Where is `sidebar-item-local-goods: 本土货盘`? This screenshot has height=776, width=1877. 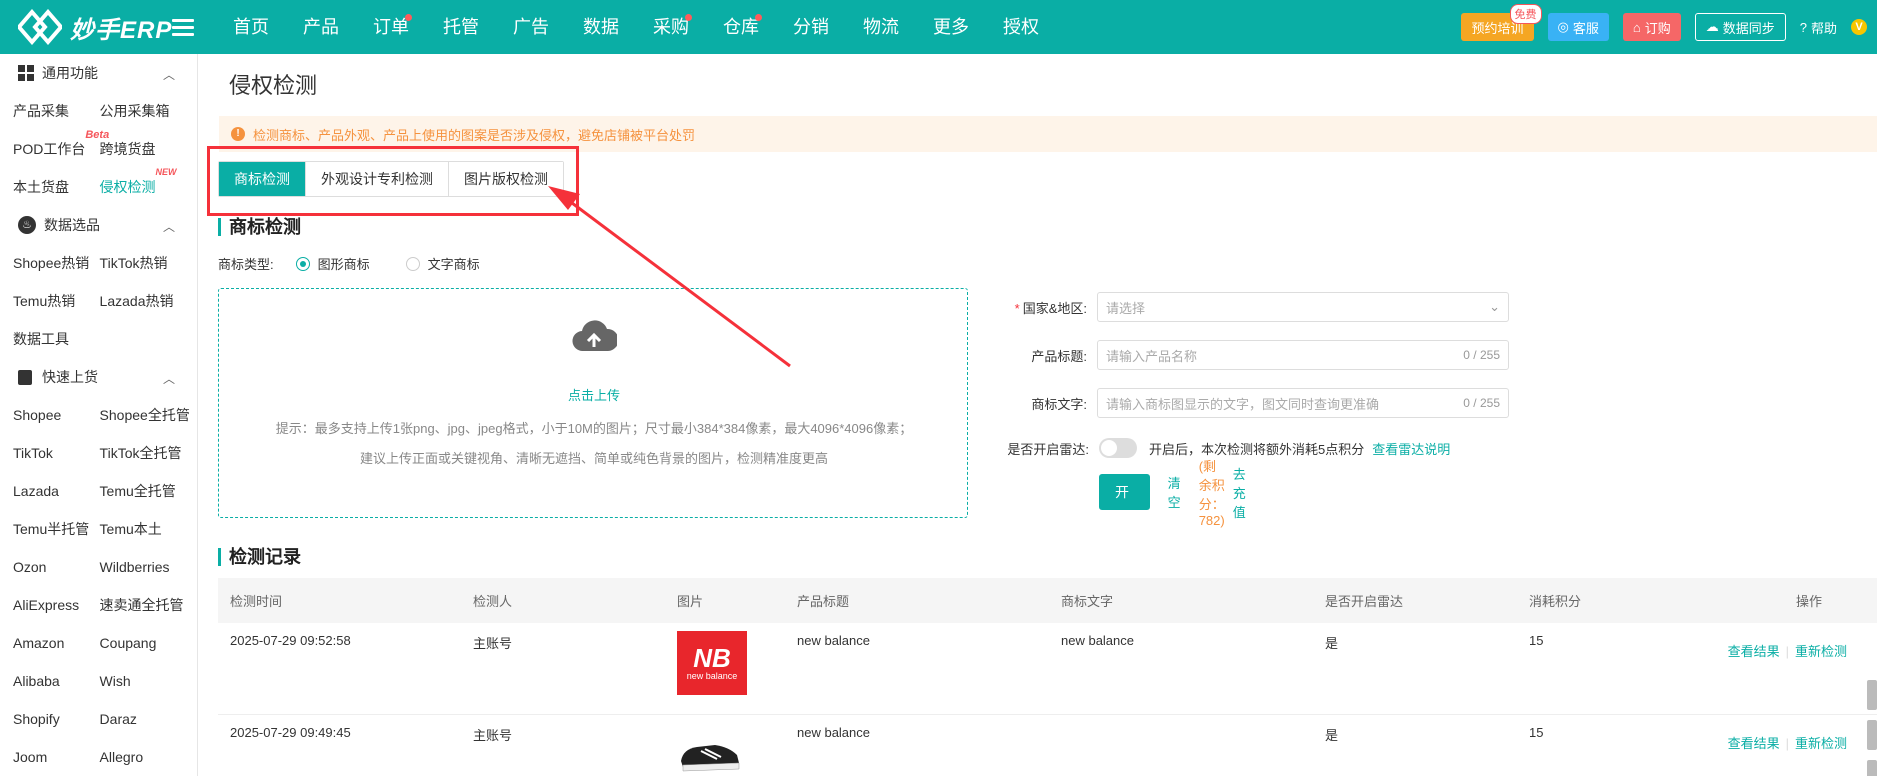
sidebar-item-local-goods: 本土货盘 is located at coordinates (46, 187).